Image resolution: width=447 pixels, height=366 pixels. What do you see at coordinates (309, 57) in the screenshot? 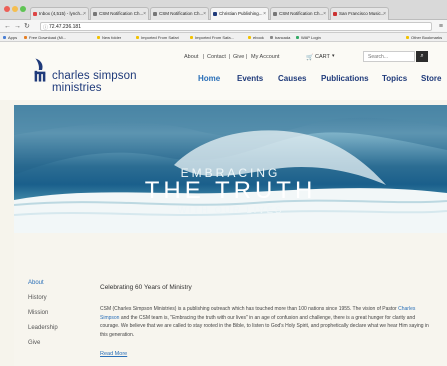
I see `cart-icon: 🛒` at bounding box center [309, 57].